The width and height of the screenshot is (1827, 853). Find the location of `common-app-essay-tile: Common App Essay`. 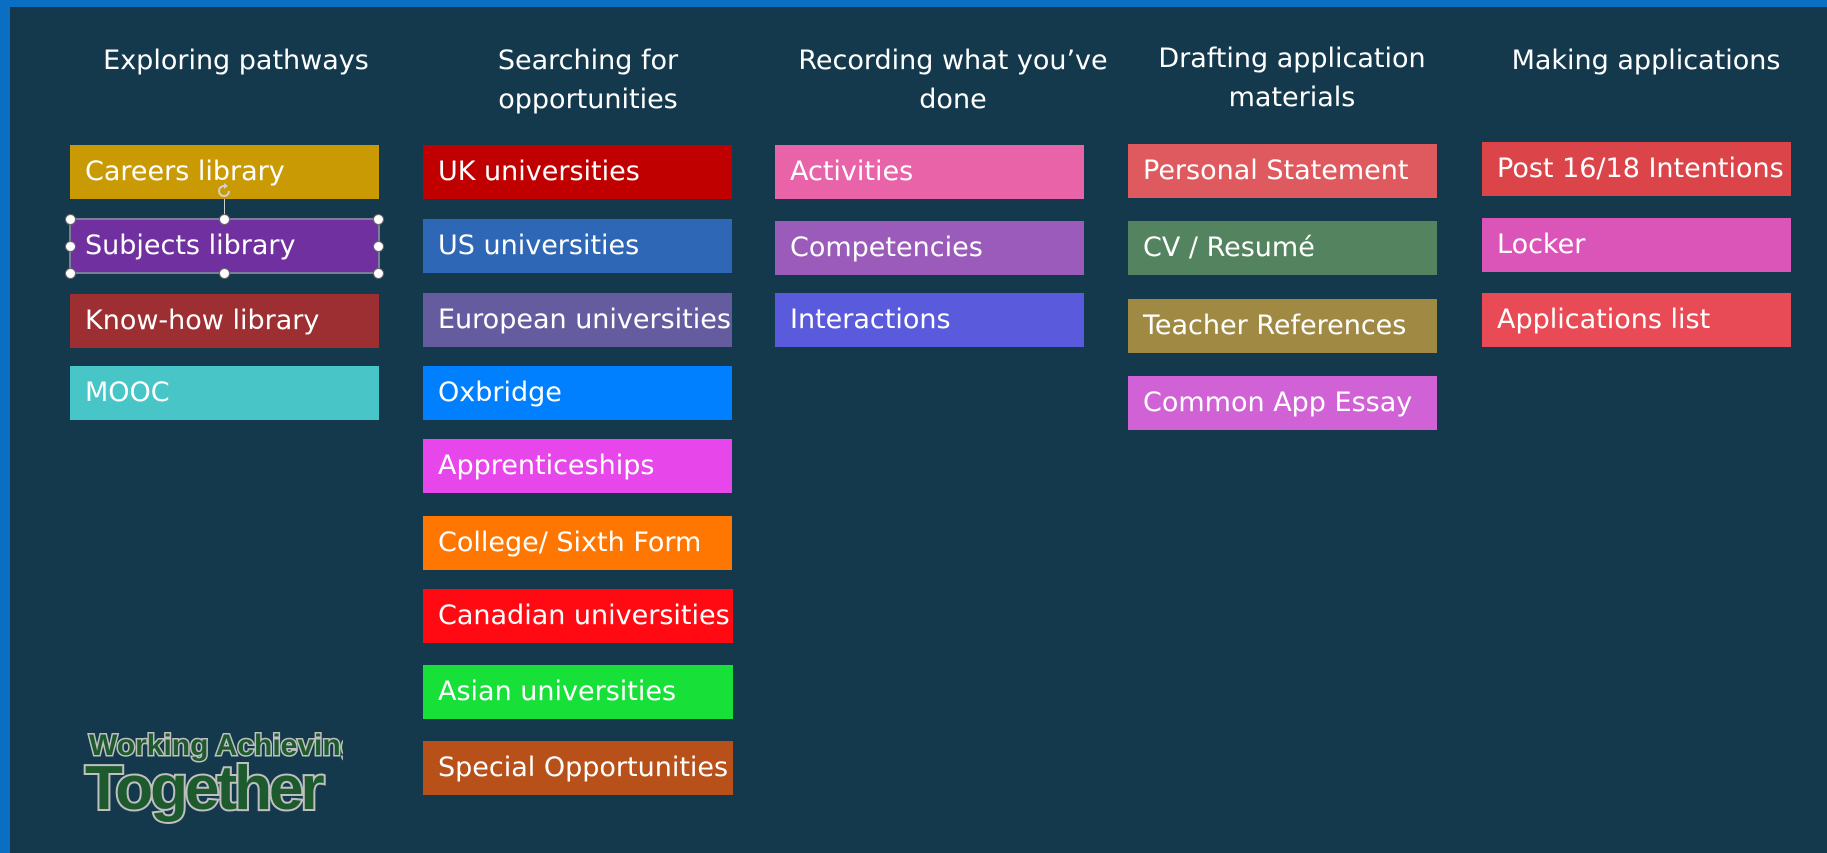

common-app-essay-tile: Common App Essay is located at coordinates (1282, 403).